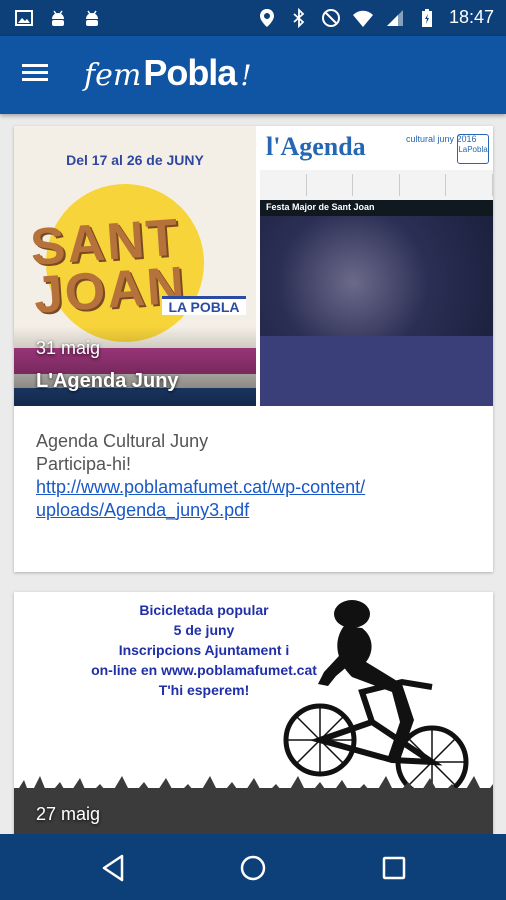 This screenshot has width=506, height=900. I want to click on festival-photo, so click(376, 311).